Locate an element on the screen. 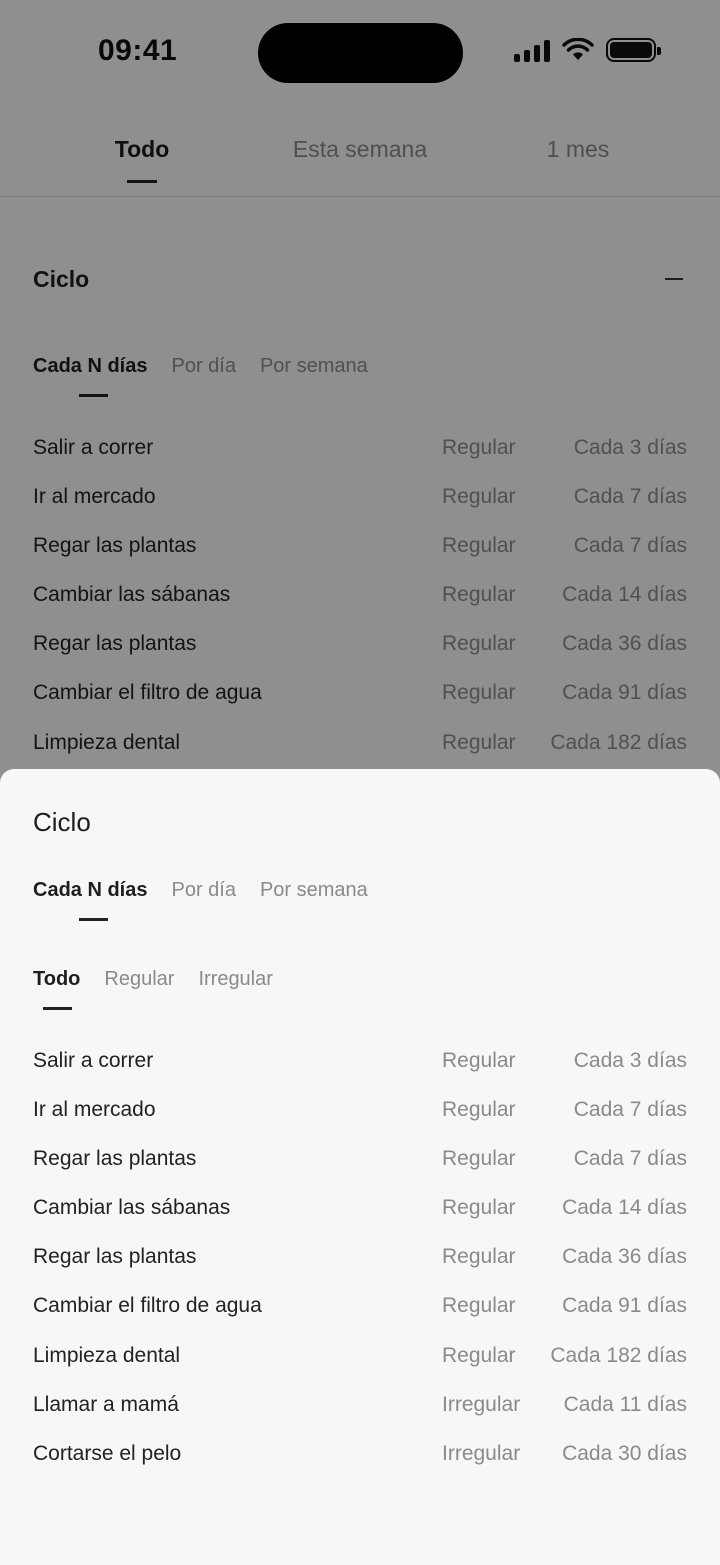 This screenshot has height=1565, width=720. list-item: Regar las plantas Regular Cada 36 días is located at coordinates (360, 1269).